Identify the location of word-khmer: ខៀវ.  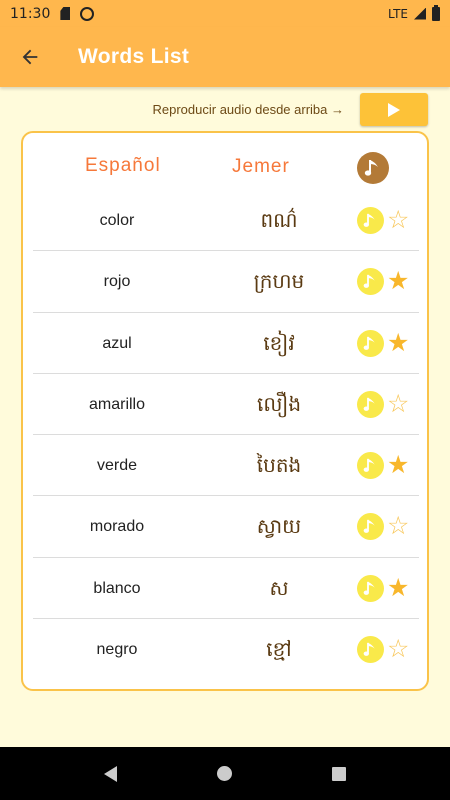
(279, 342).